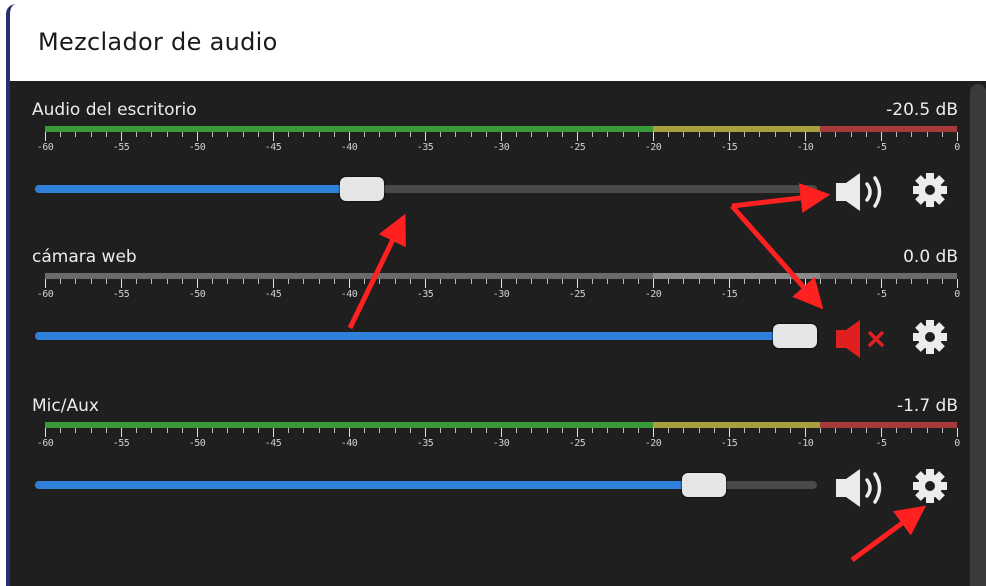 The width and height of the screenshot is (986, 586). I want to click on meter-scale-labels: -60 -55 -50 -45 -40 -35 -30 -25 -20 -15 -10 -5 0, so click(499, 445).